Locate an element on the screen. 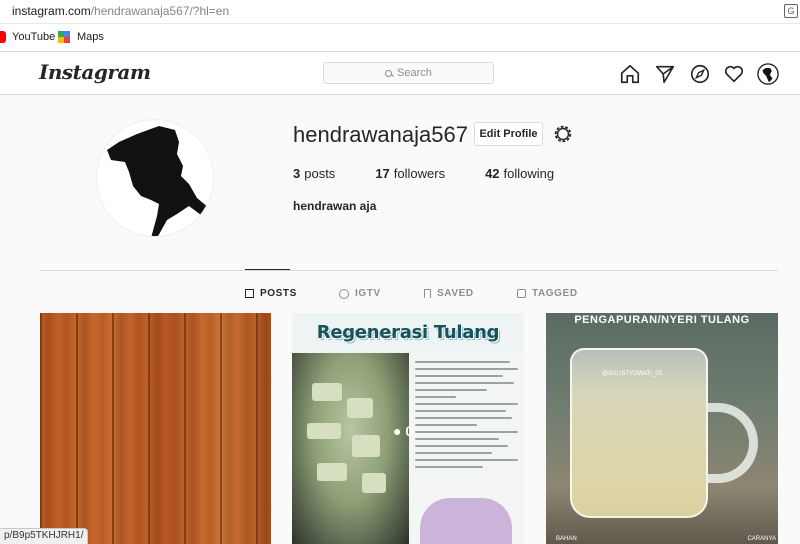  search-placeholder: Search is located at coordinates (414, 73).